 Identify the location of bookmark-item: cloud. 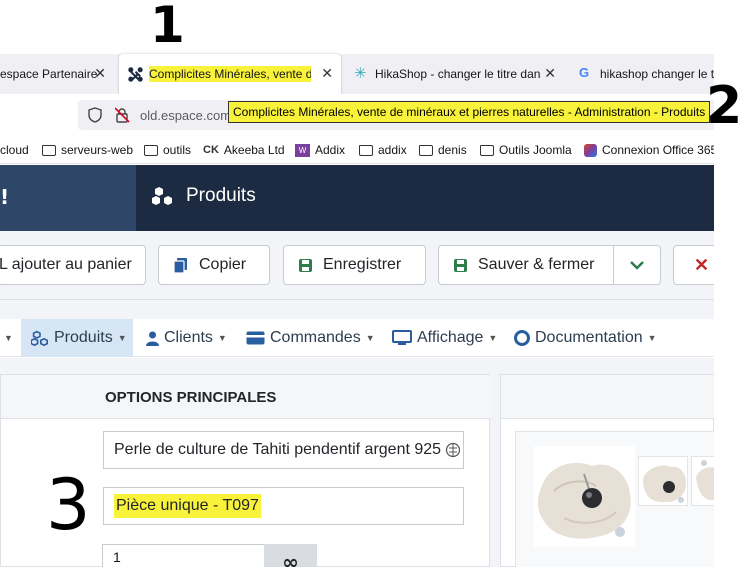
(14, 150).